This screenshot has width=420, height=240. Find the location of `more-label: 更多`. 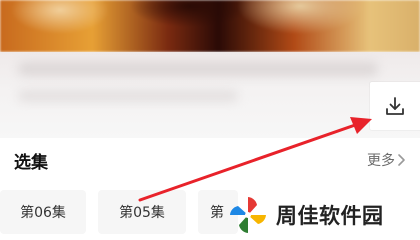

more-label: 更多 is located at coordinates (381, 161).